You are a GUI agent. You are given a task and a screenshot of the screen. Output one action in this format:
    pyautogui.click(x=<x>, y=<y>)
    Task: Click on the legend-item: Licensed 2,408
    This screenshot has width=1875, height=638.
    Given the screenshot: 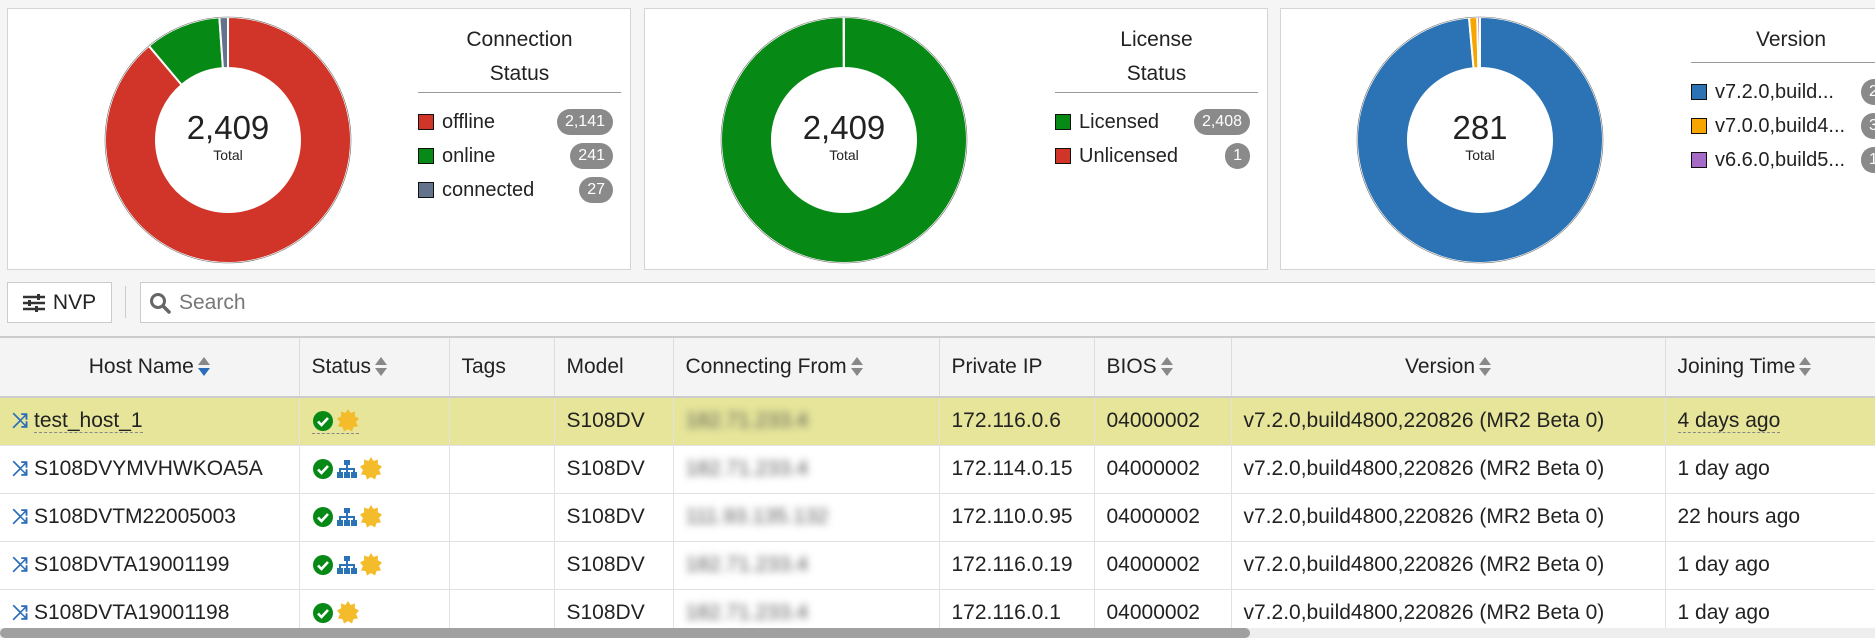 What is the action you would take?
    pyautogui.click(x=1152, y=122)
    